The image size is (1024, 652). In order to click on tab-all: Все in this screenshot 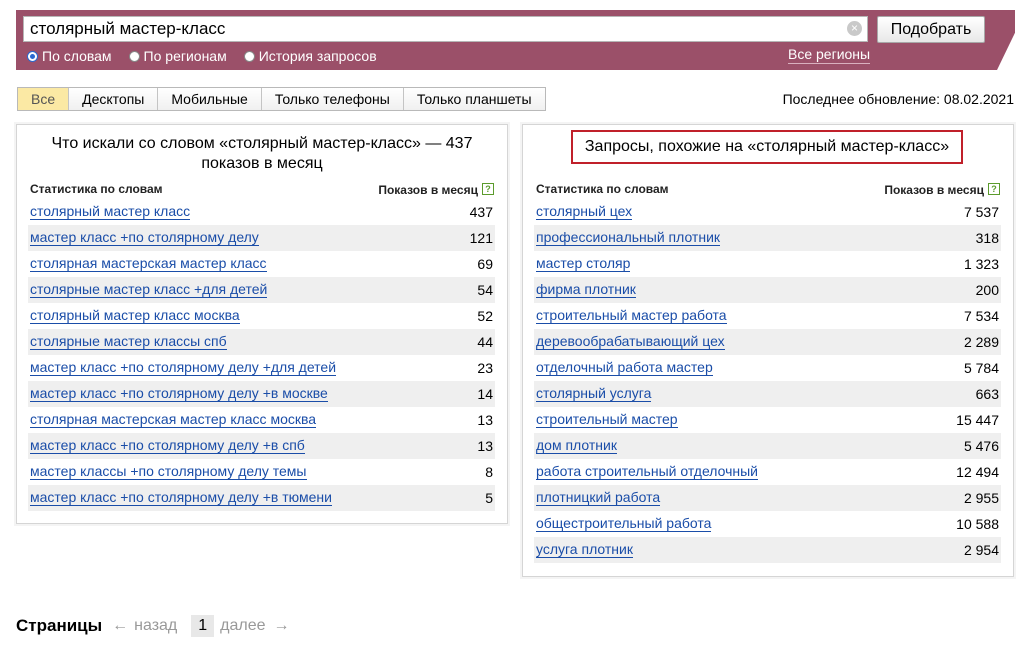, I will do `click(44, 99)`.